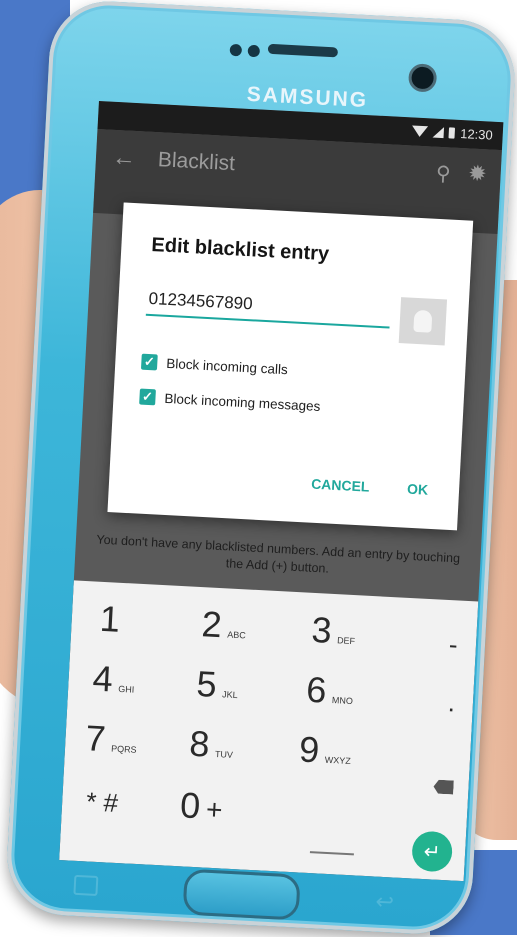 The height and width of the screenshot is (937, 517). Describe the element at coordinates (438, 132) in the screenshot. I see `signal-icon` at that location.